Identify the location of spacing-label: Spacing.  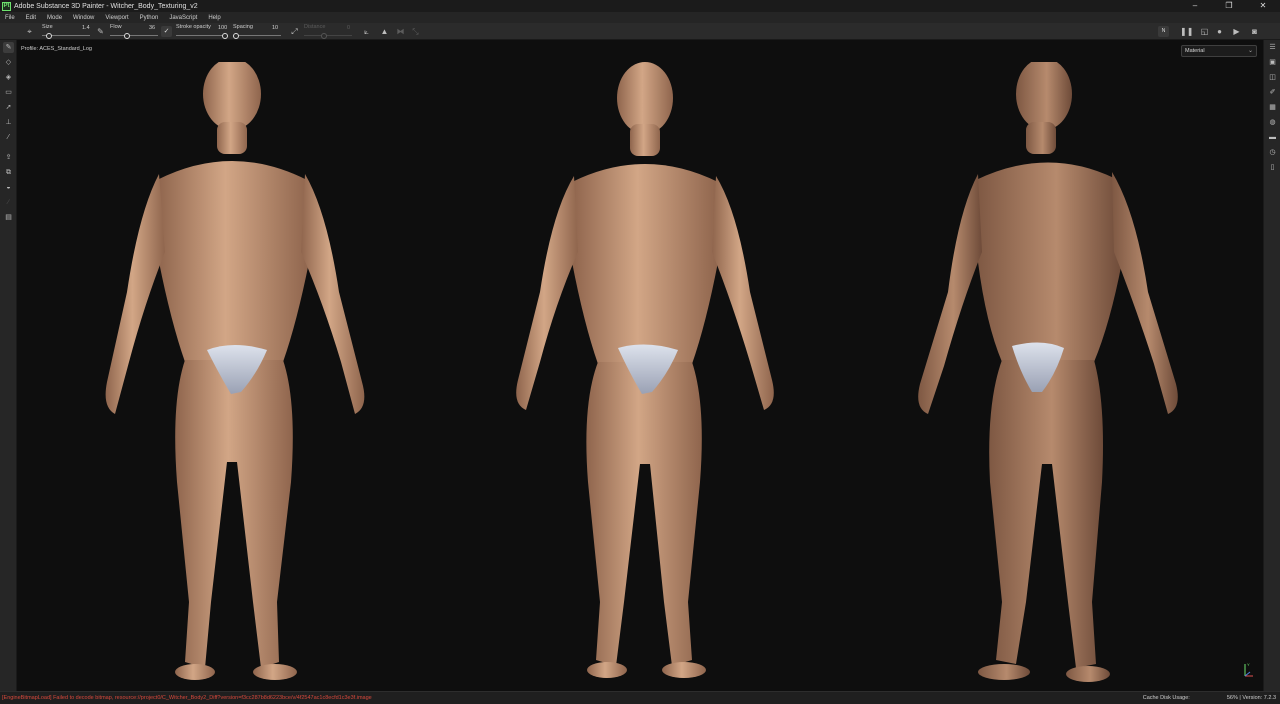
(243, 27).